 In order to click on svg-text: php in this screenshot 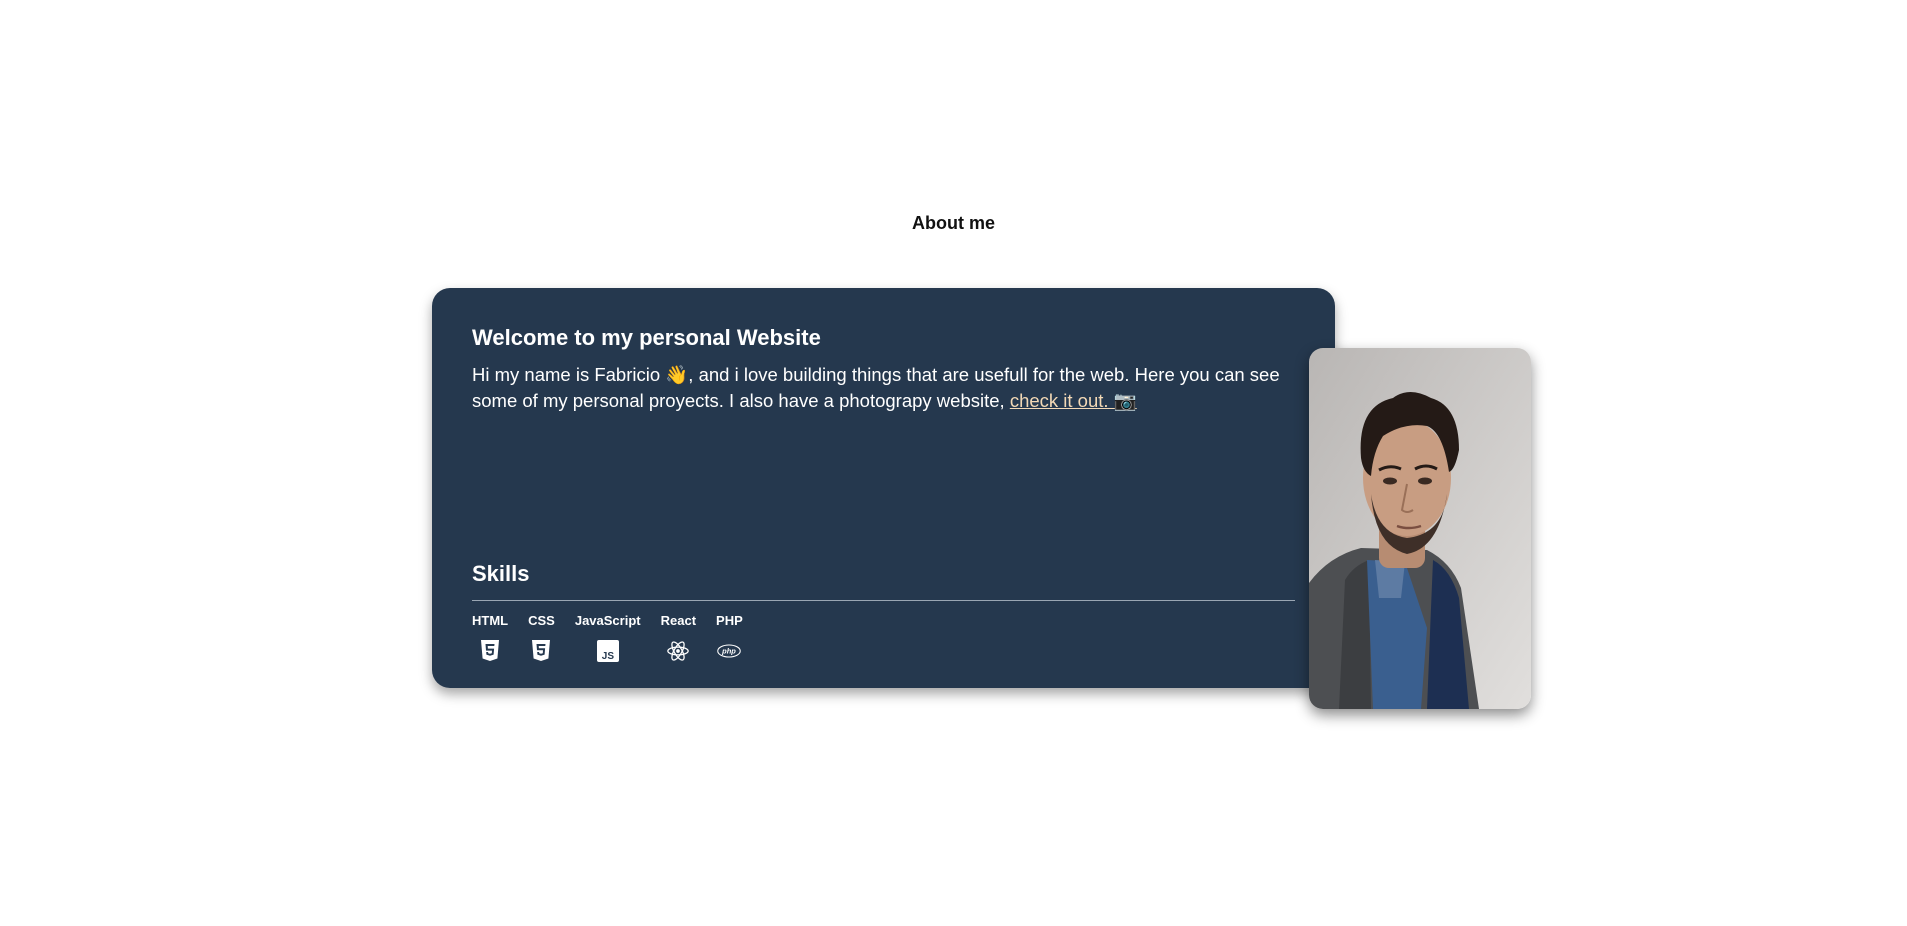, I will do `click(729, 651)`.